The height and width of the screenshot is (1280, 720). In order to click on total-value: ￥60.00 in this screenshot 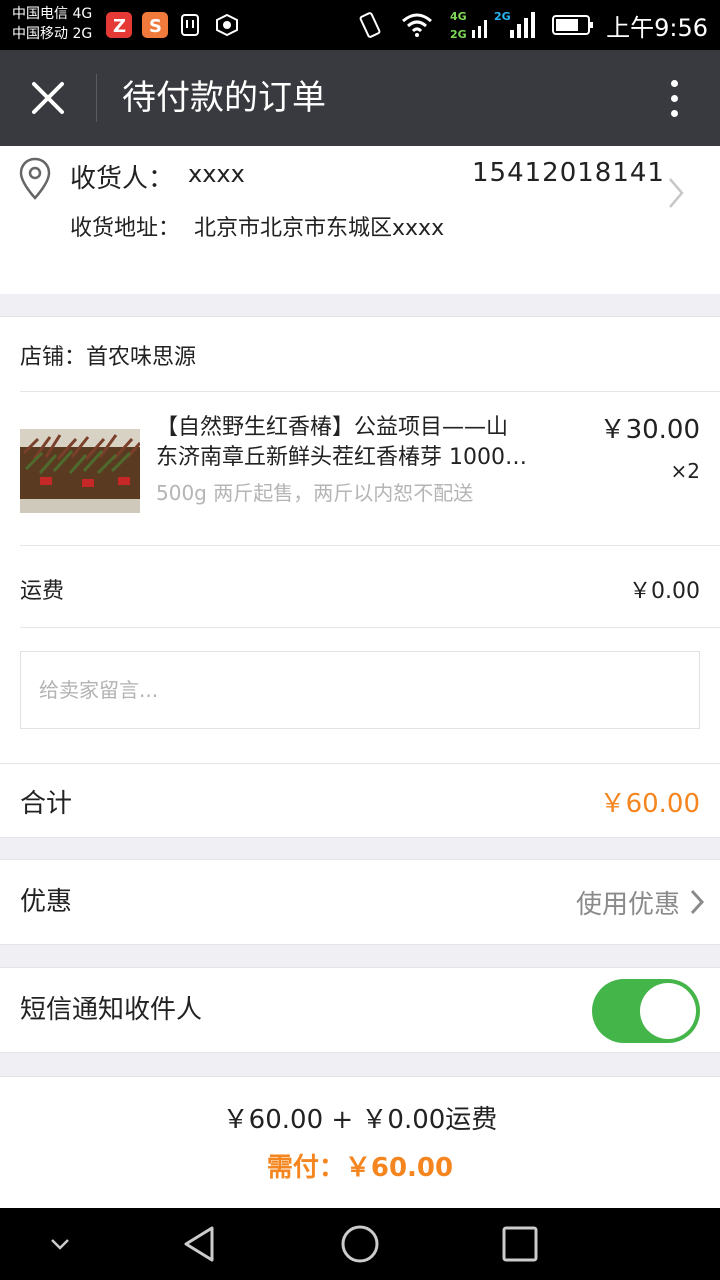, I will do `click(649, 804)`.